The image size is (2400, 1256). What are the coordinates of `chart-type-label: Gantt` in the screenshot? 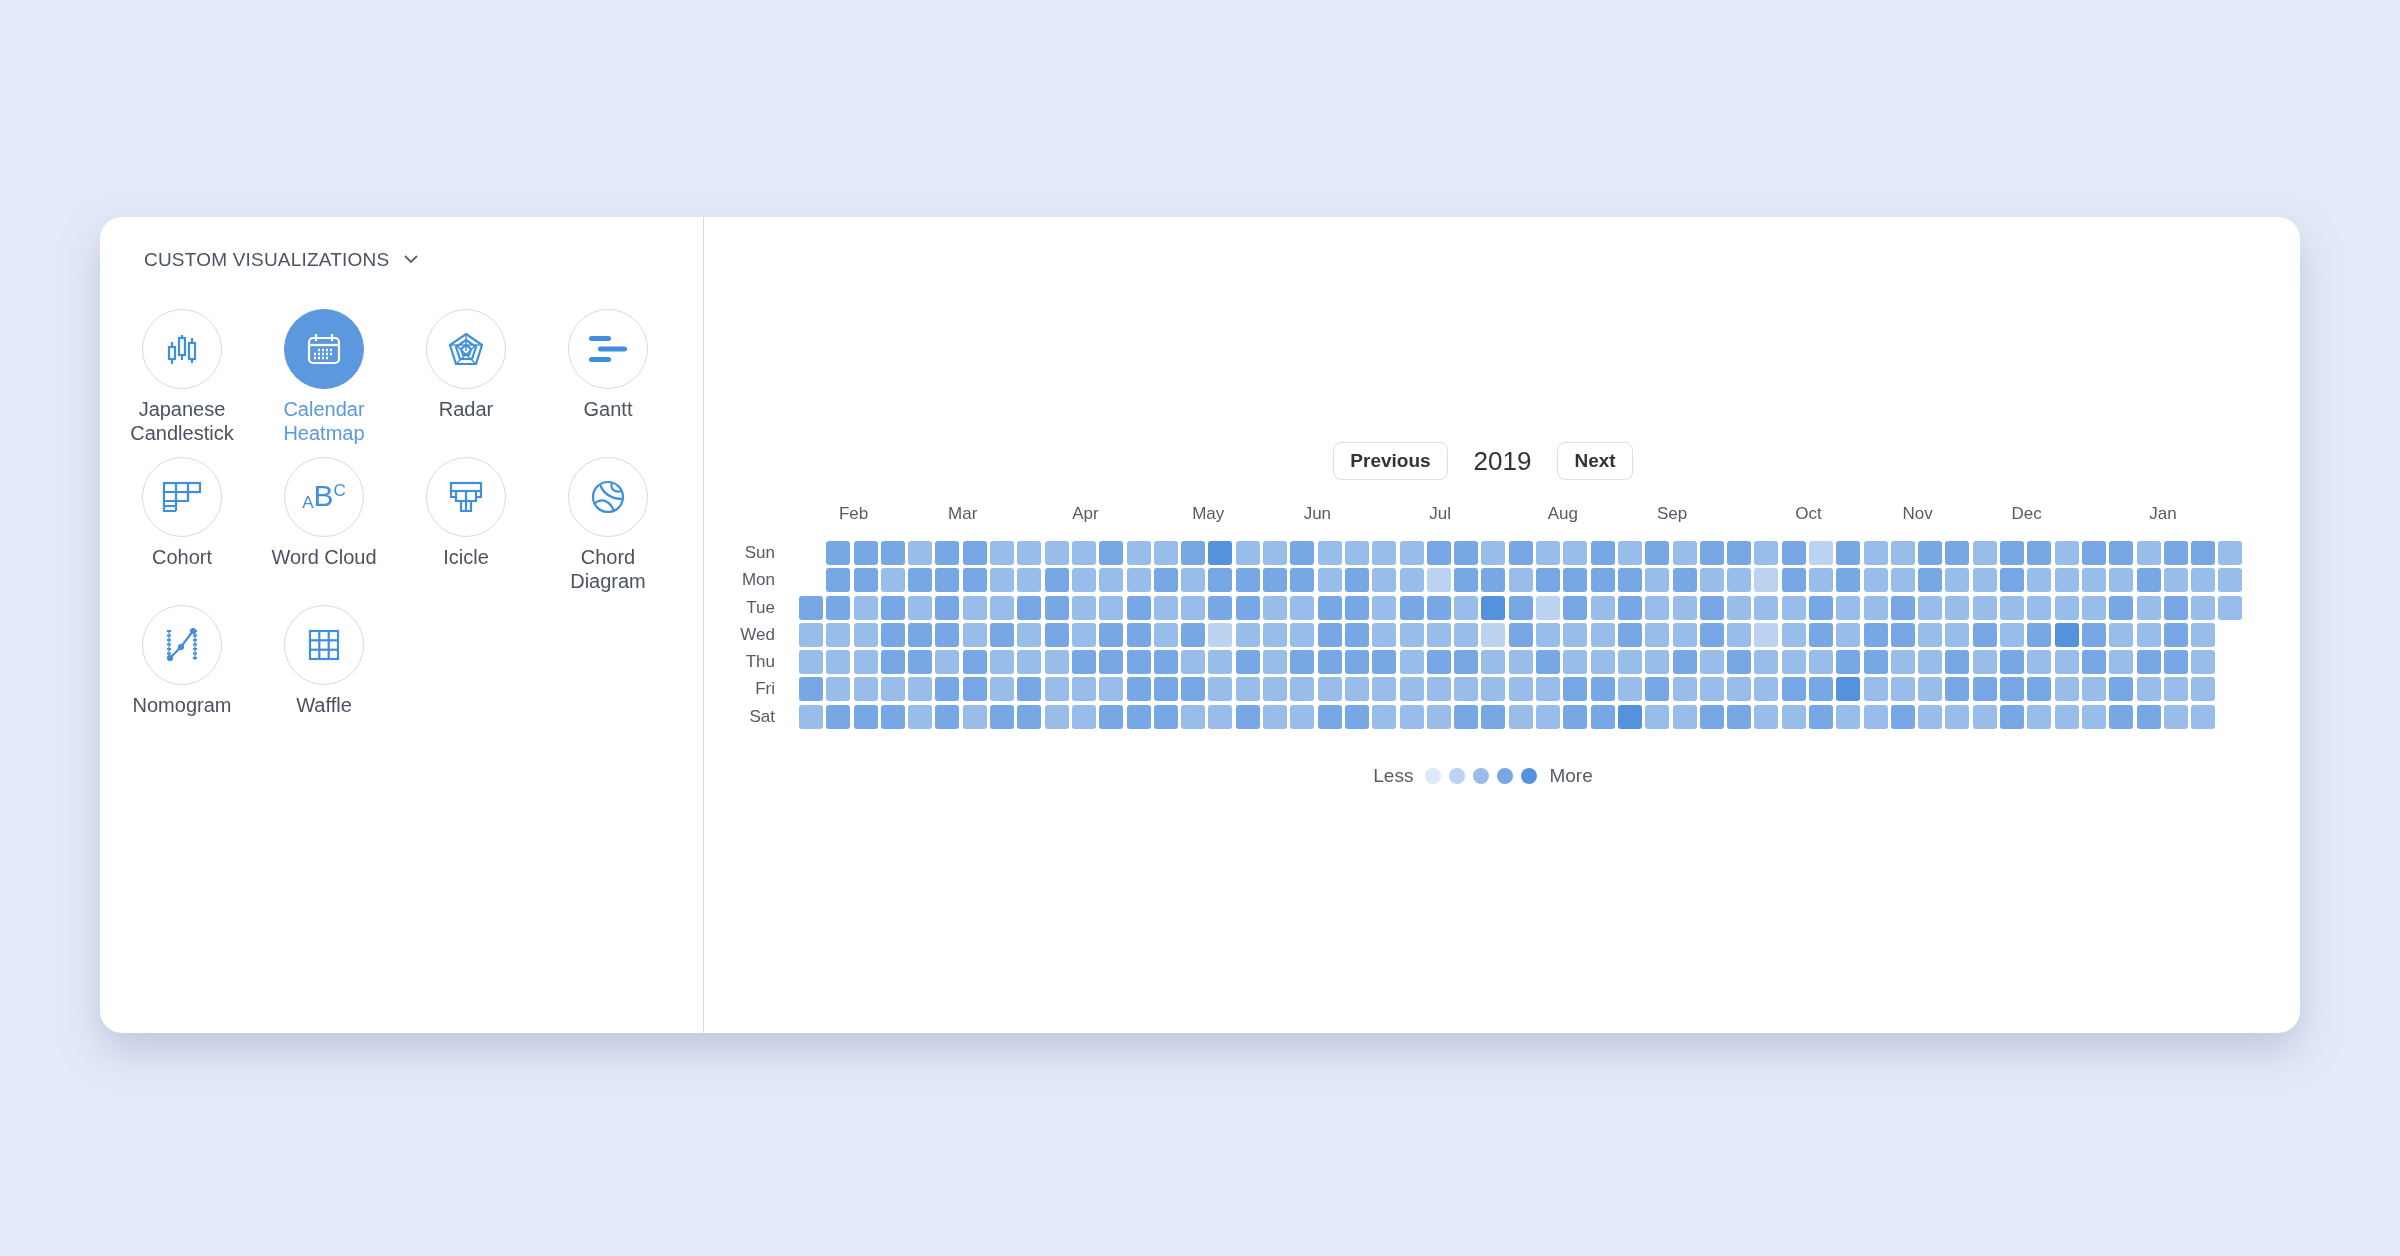 It's located at (608, 409).